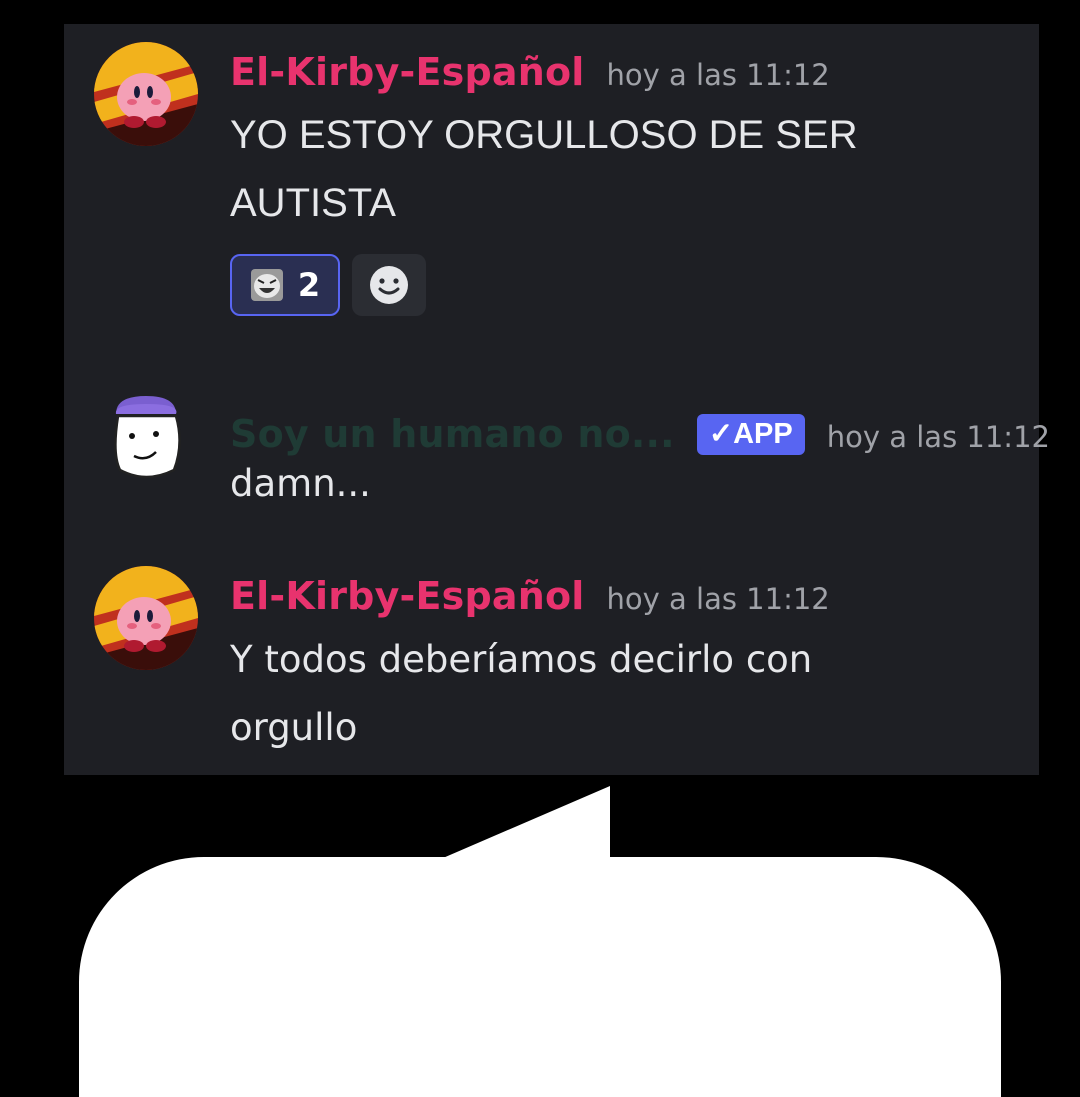  What do you see at coordinates (544, 169) in the screenshot?
I see `message-text: YO ESTOY ORGULLOSO DE SER AUTISTA` at bounding box center [544, 169].